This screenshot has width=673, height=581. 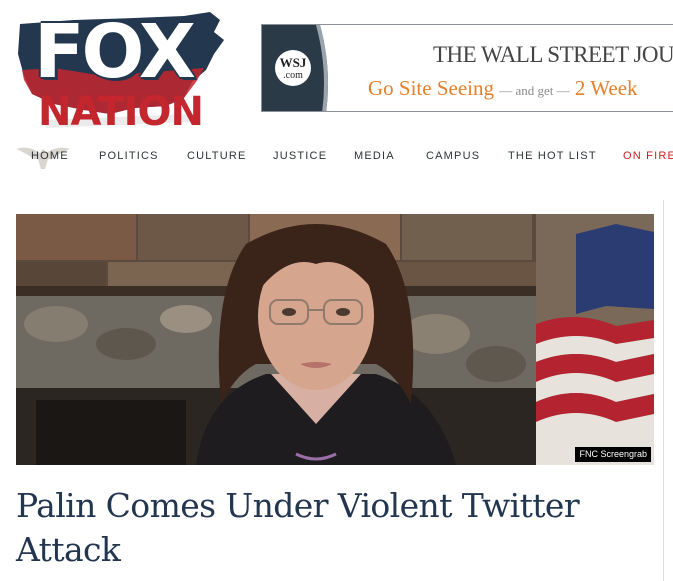 What do you see at coordinates (50, 156) in the screenshot?
I see `nav-home: HOME` at bounding box center [50, 156].